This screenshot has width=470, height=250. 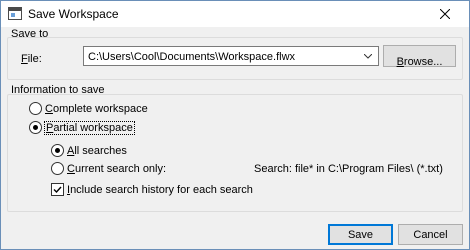 I want to click on save-button: Save, so click(x=360, y=234).